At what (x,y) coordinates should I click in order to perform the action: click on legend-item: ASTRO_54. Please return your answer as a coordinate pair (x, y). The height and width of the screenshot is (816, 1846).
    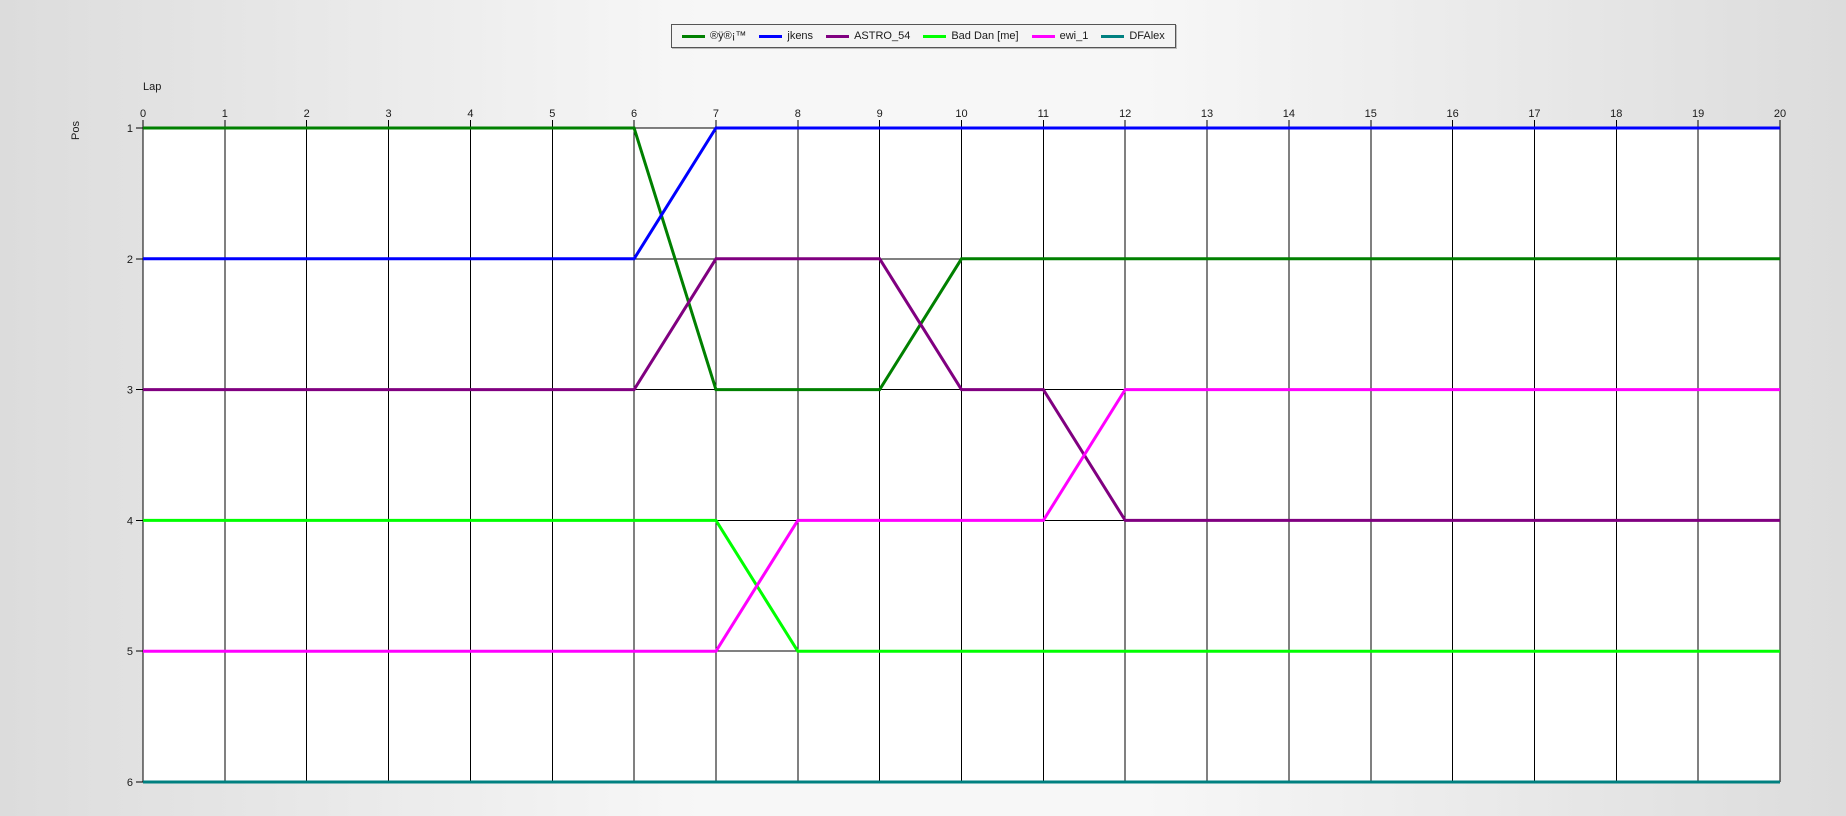
    Looking at the image, I should click on (868, 36).